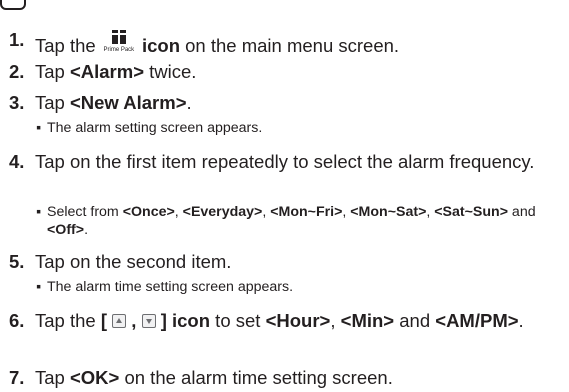 The image size is (569, 392). Describe the element at coordinates (17, 102) in the screenshot. I see `step-number: 3.` at that location.